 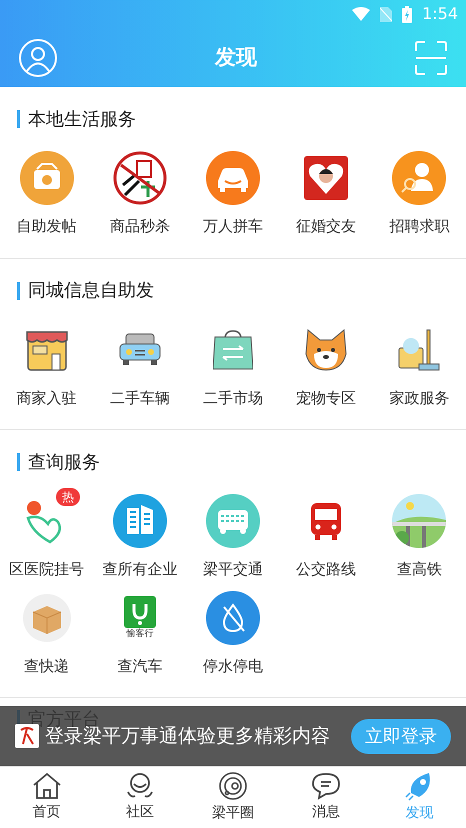 I want to click on nav-tab: 首页, so click(x=47, y=797).